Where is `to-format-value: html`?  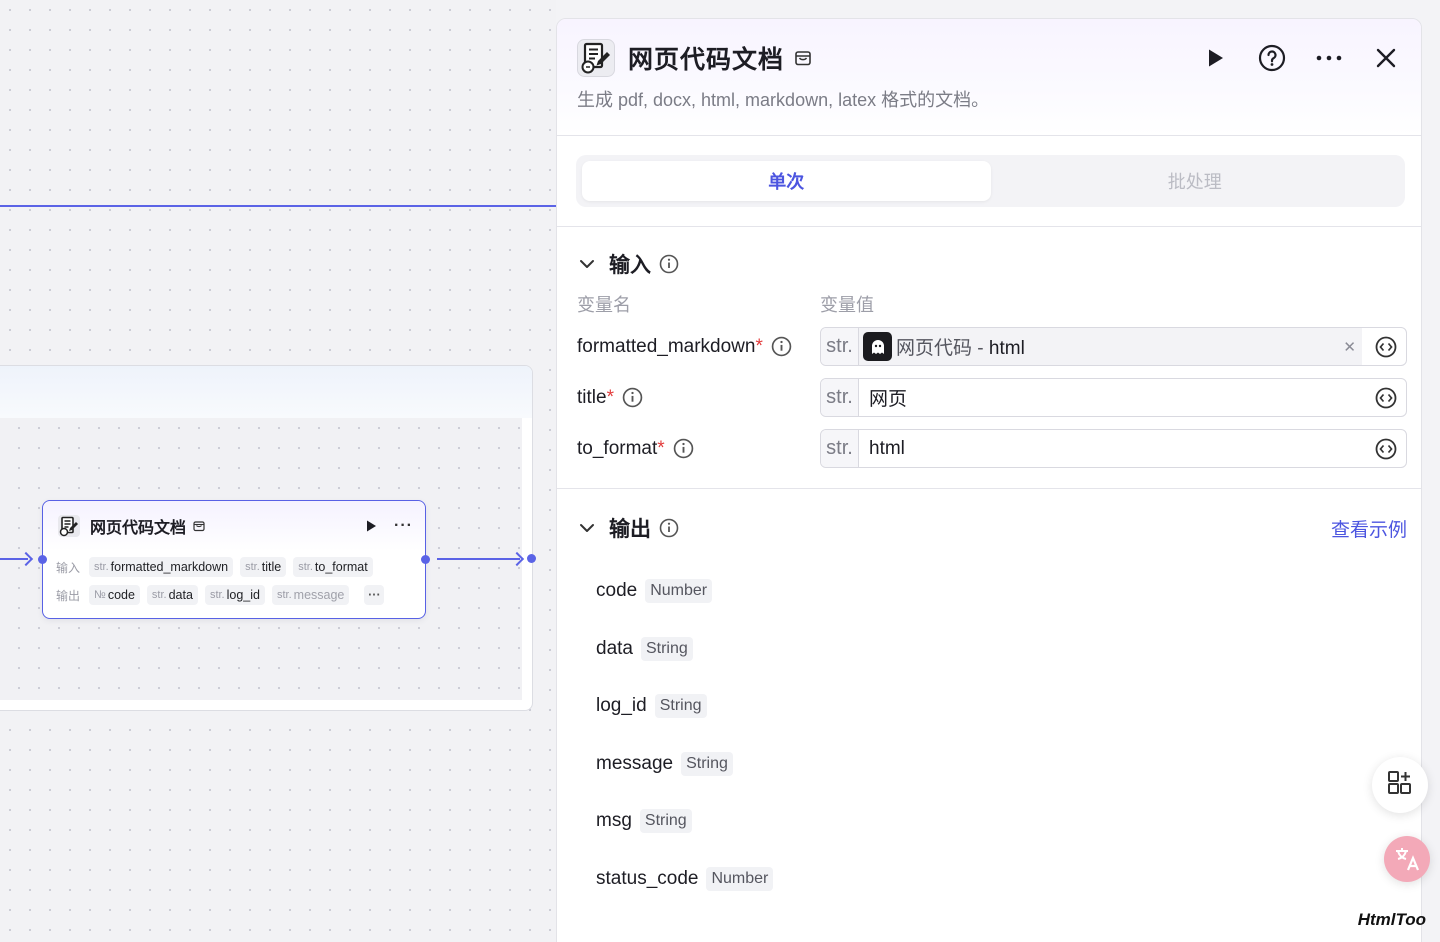
to-format-value: html is located at coordinates (1113, 449).